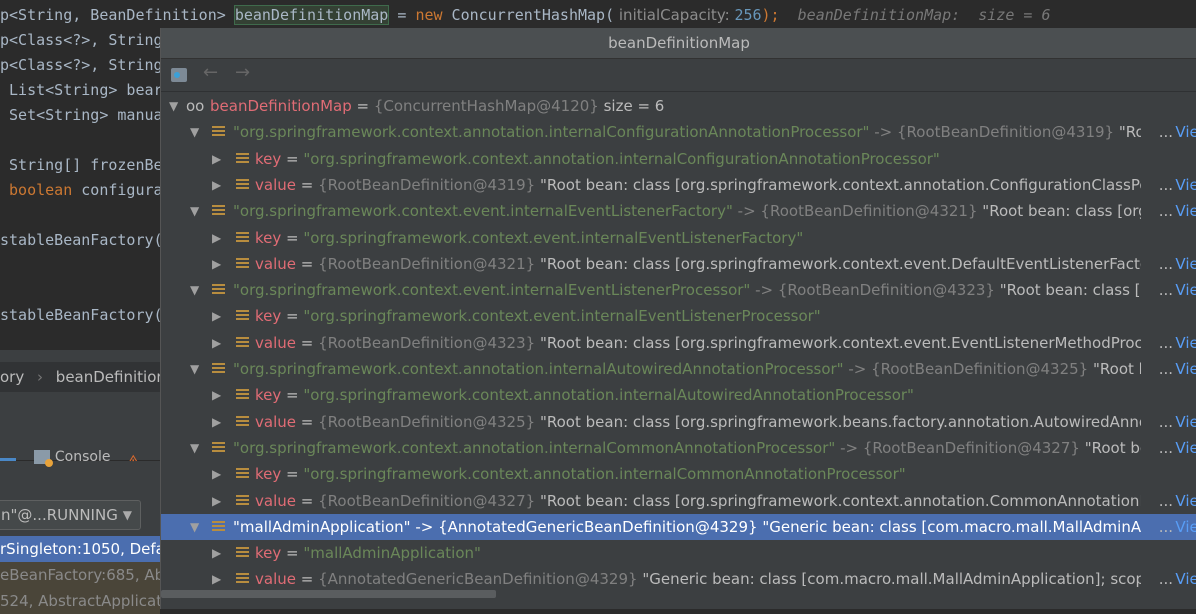  I want to click on parameter-hint: initialCapacity:, so click(674, 15).